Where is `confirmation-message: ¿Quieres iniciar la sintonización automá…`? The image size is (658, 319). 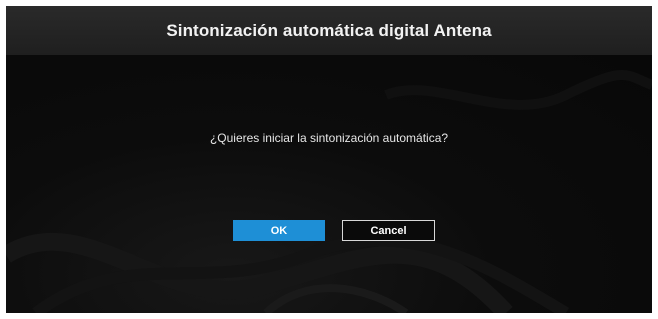 confirmation-message: ¿Quieres iniciar la sintonización automá… is located at coordinates (329, 138).